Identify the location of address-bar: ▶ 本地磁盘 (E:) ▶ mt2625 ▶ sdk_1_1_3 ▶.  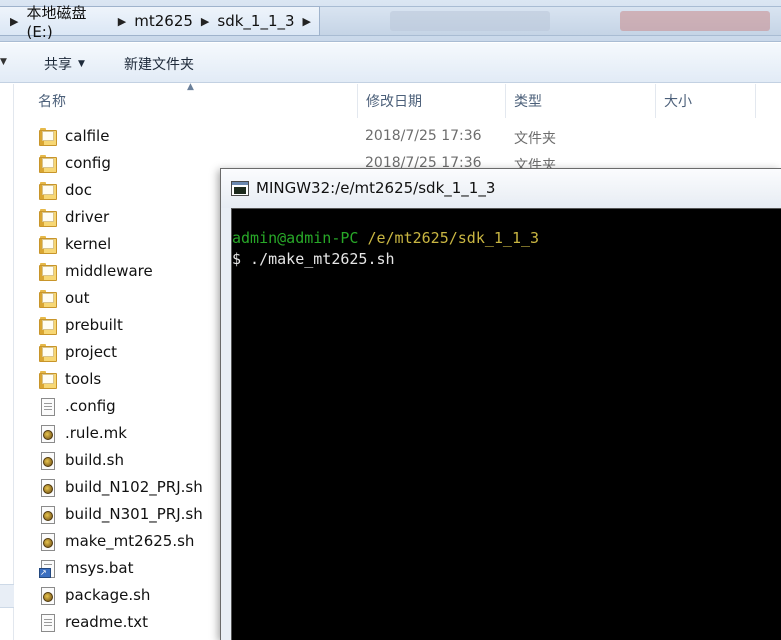
(390, 21).